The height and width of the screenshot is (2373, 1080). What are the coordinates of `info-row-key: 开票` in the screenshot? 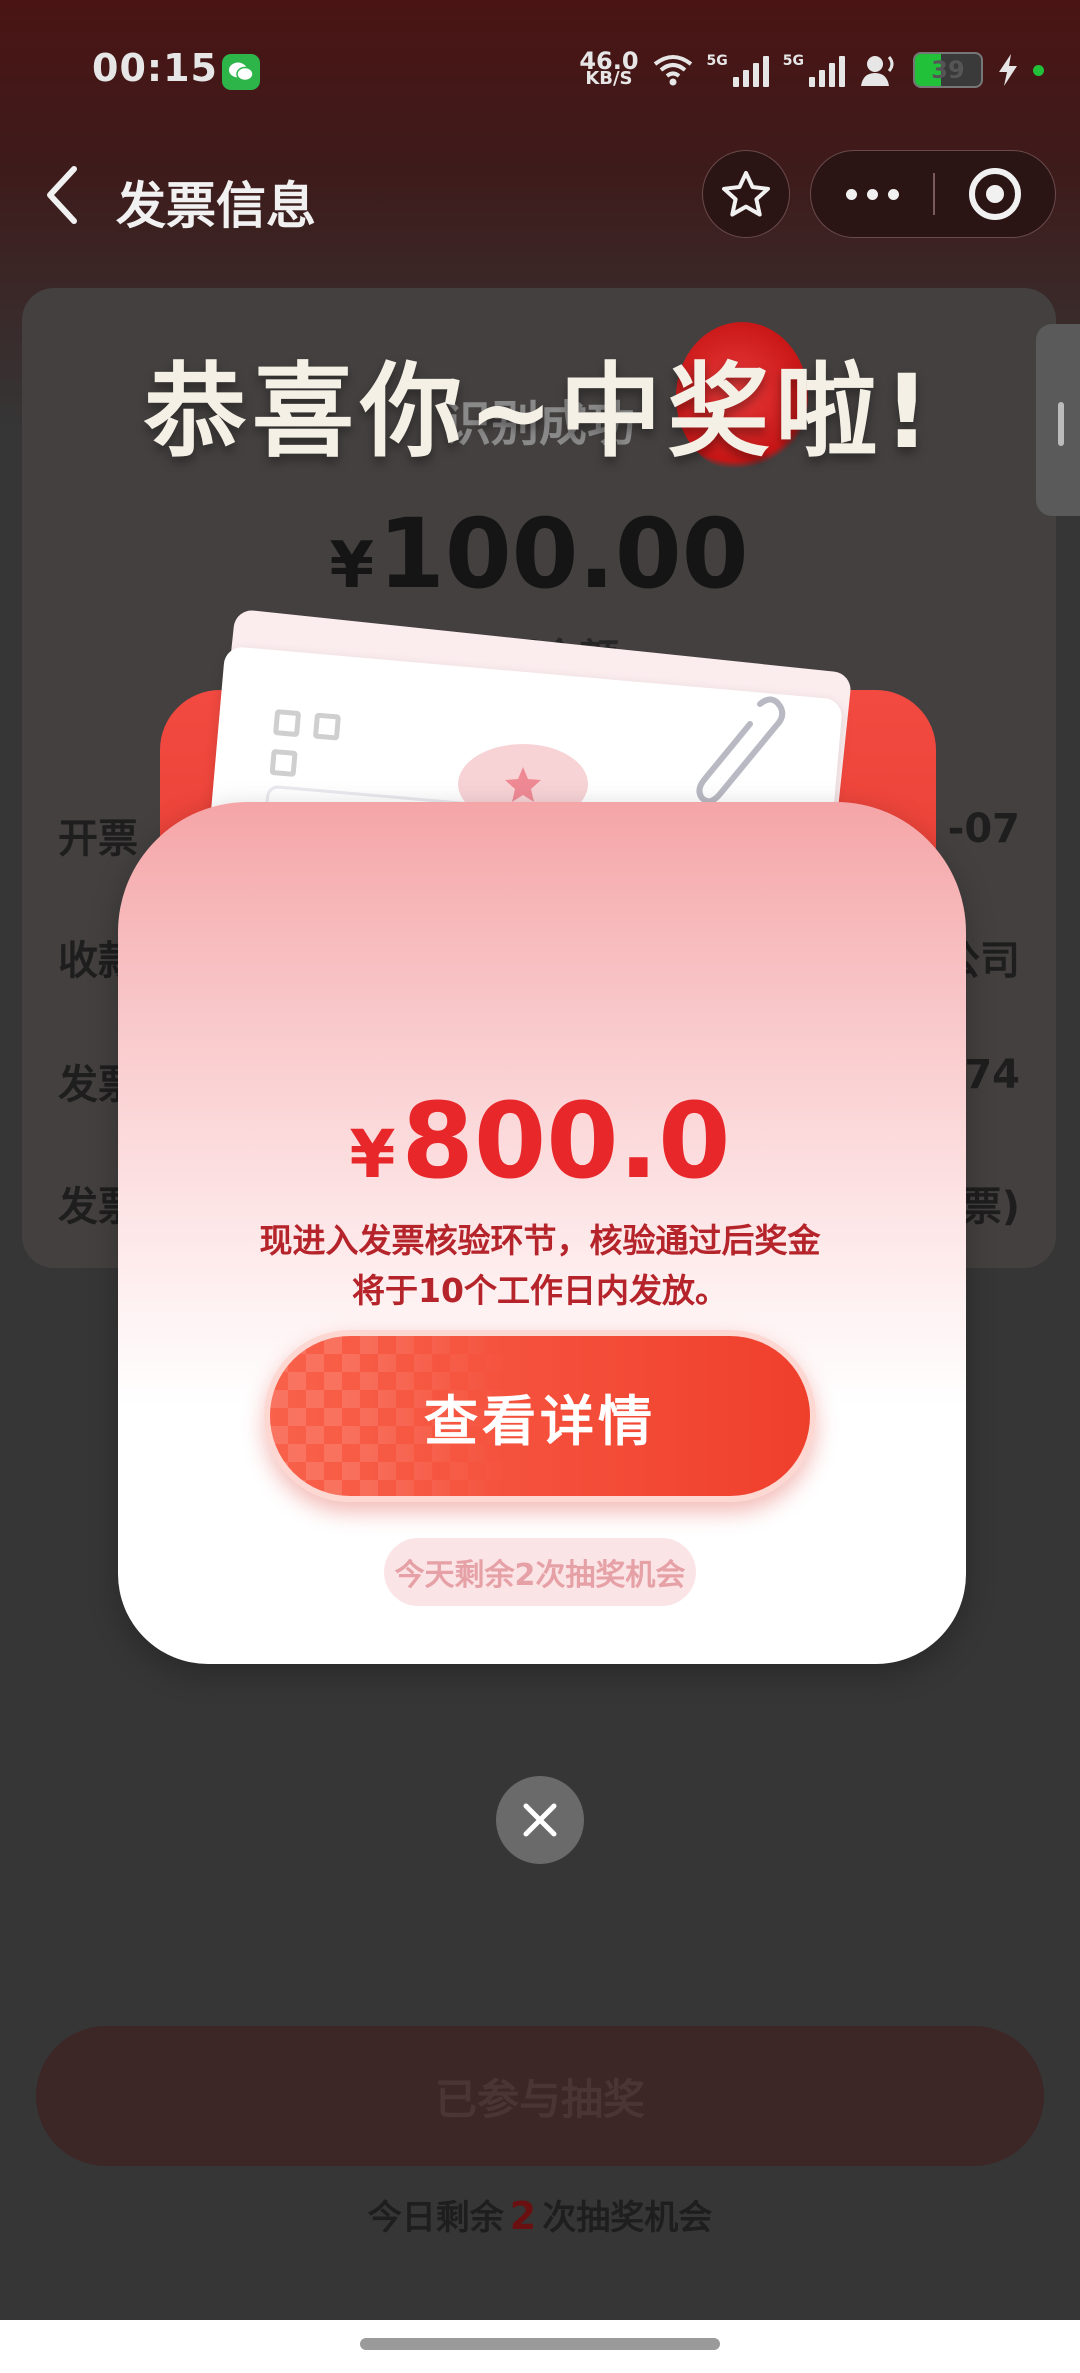 It's located at (98, 839).